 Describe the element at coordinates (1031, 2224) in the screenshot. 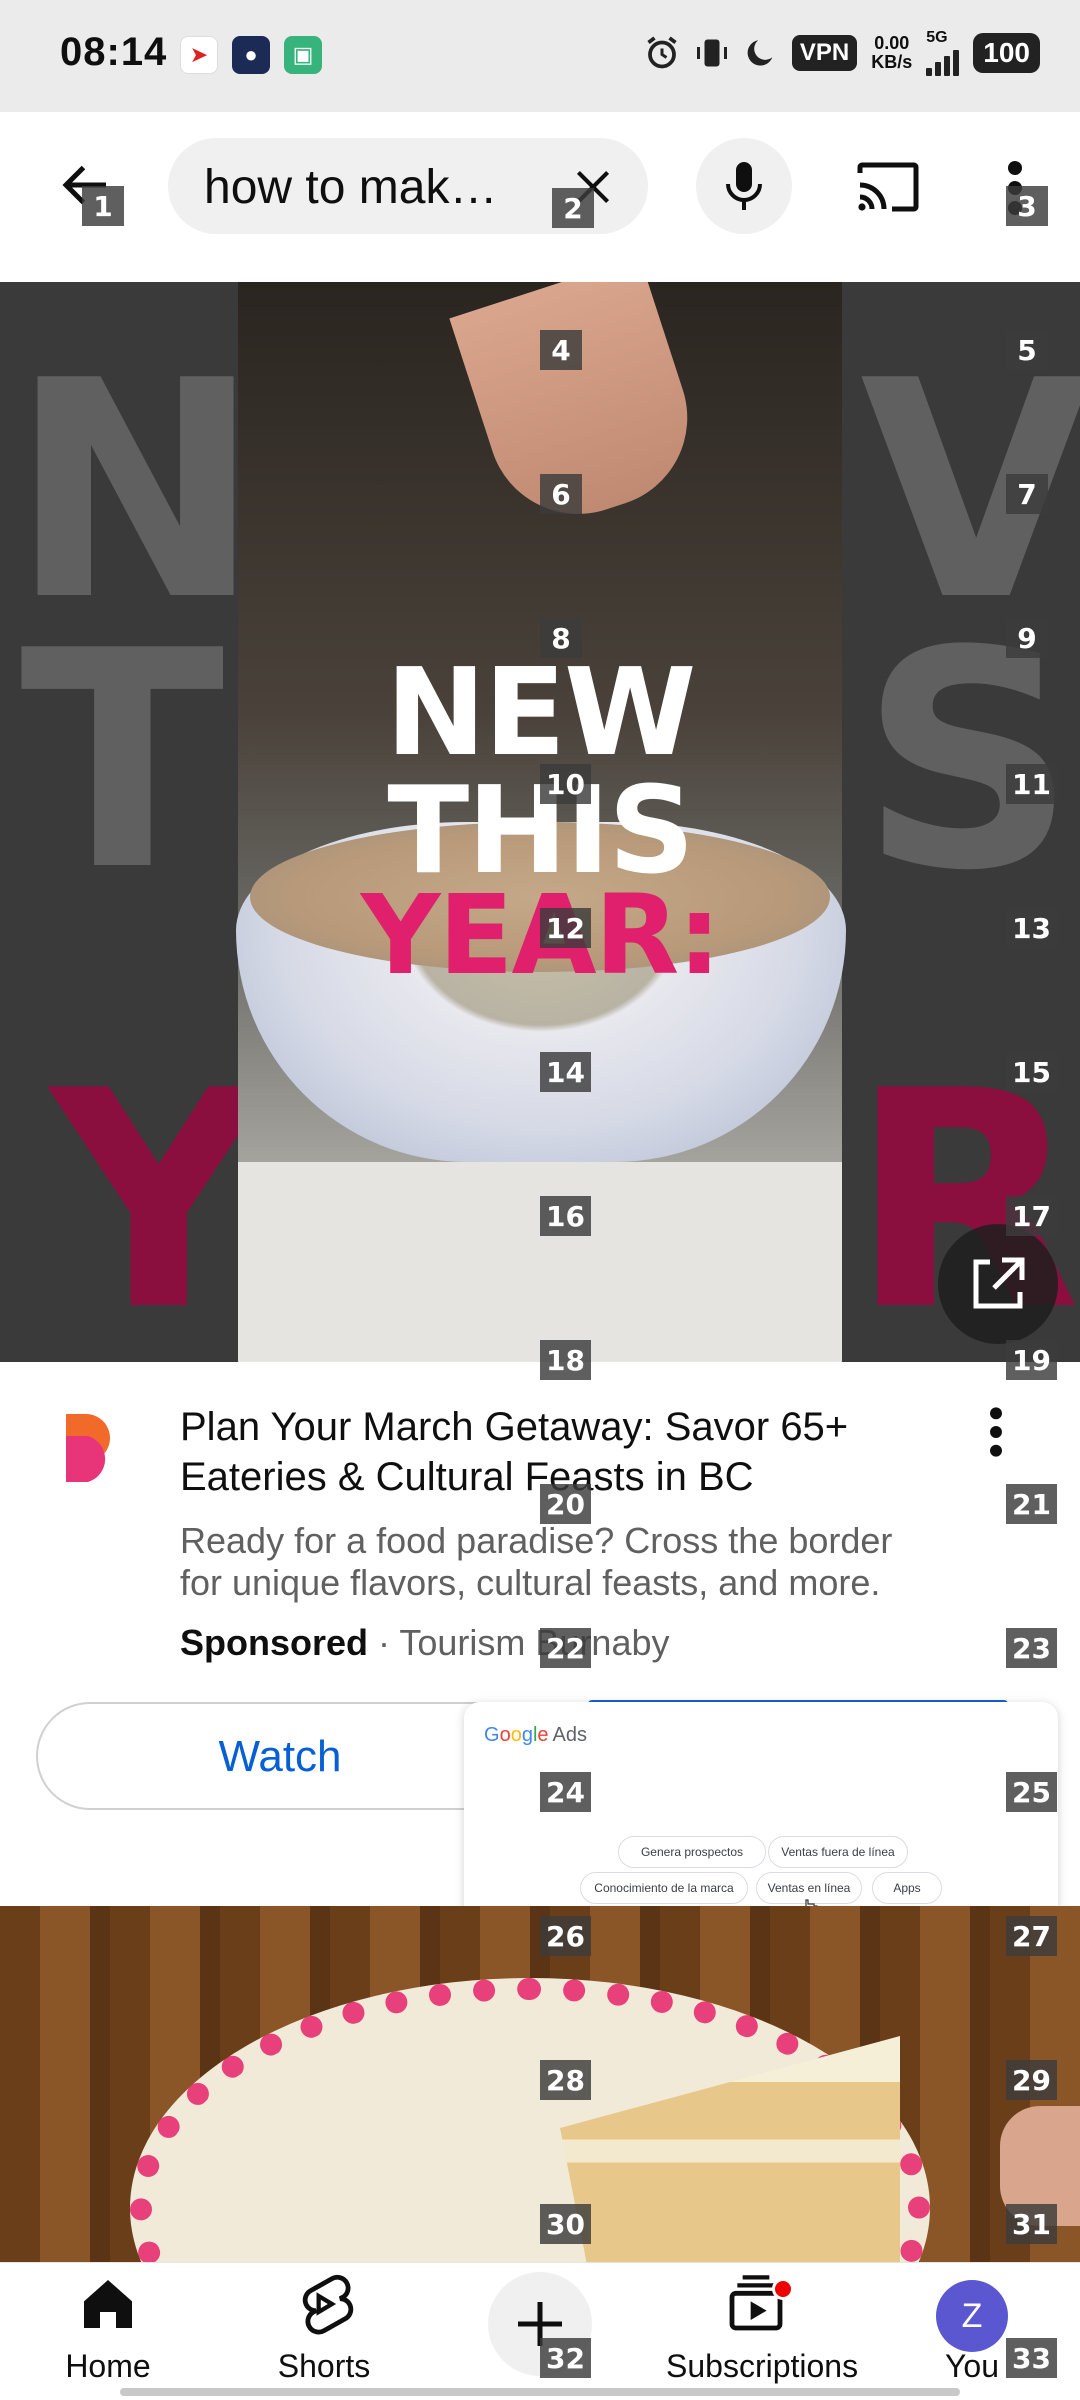

I see `index-marker: 31` at that location.